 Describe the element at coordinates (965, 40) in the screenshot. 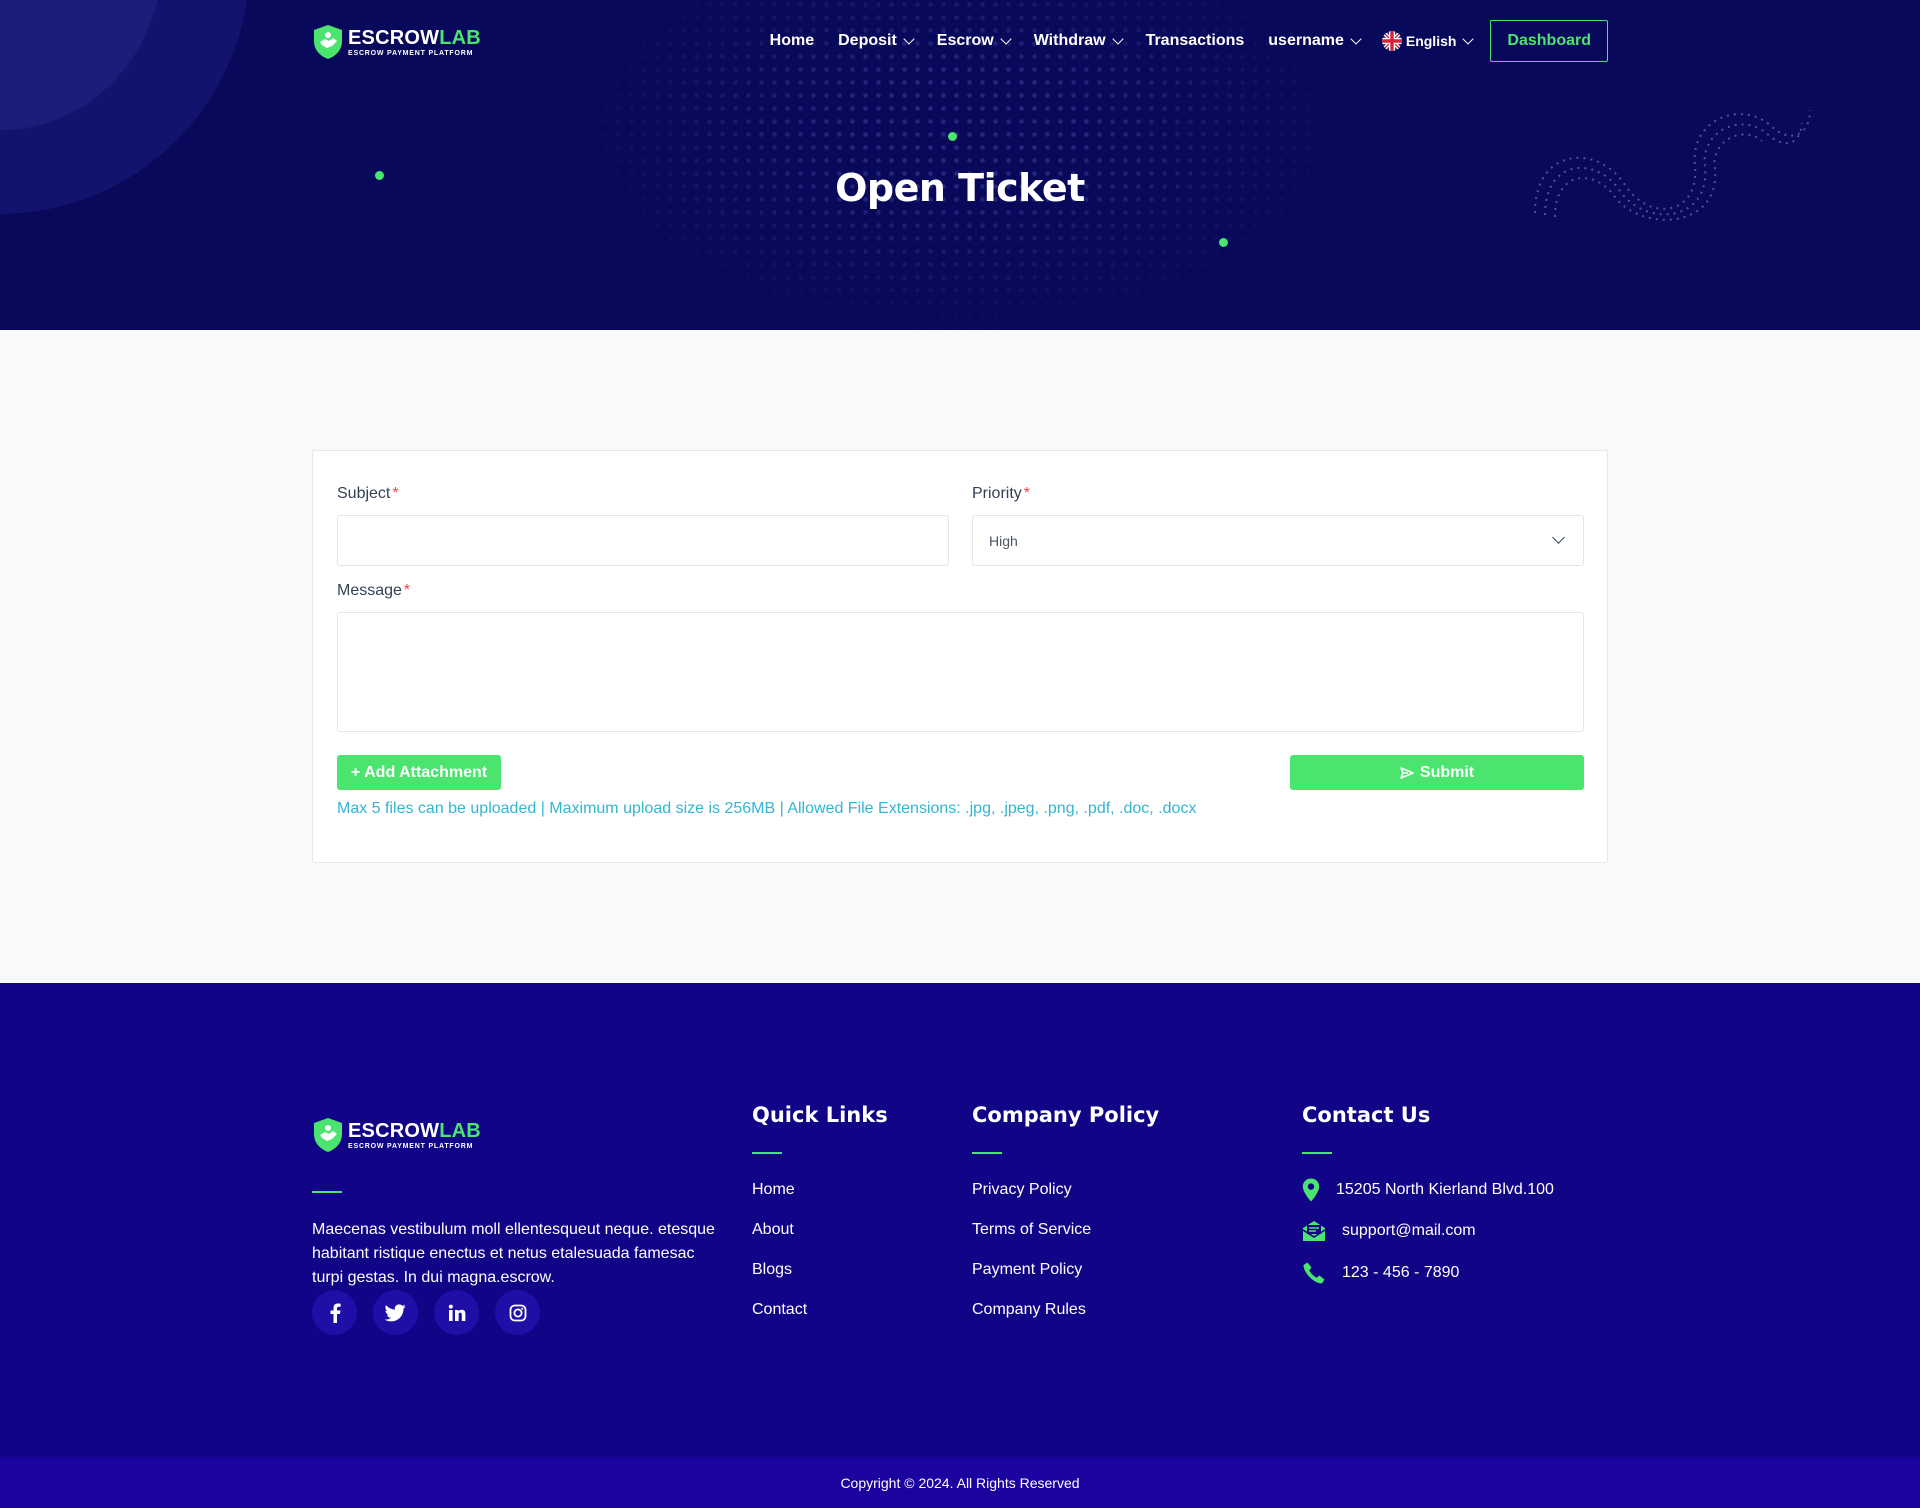

I see `nav-item-label: Escrow` at that location.